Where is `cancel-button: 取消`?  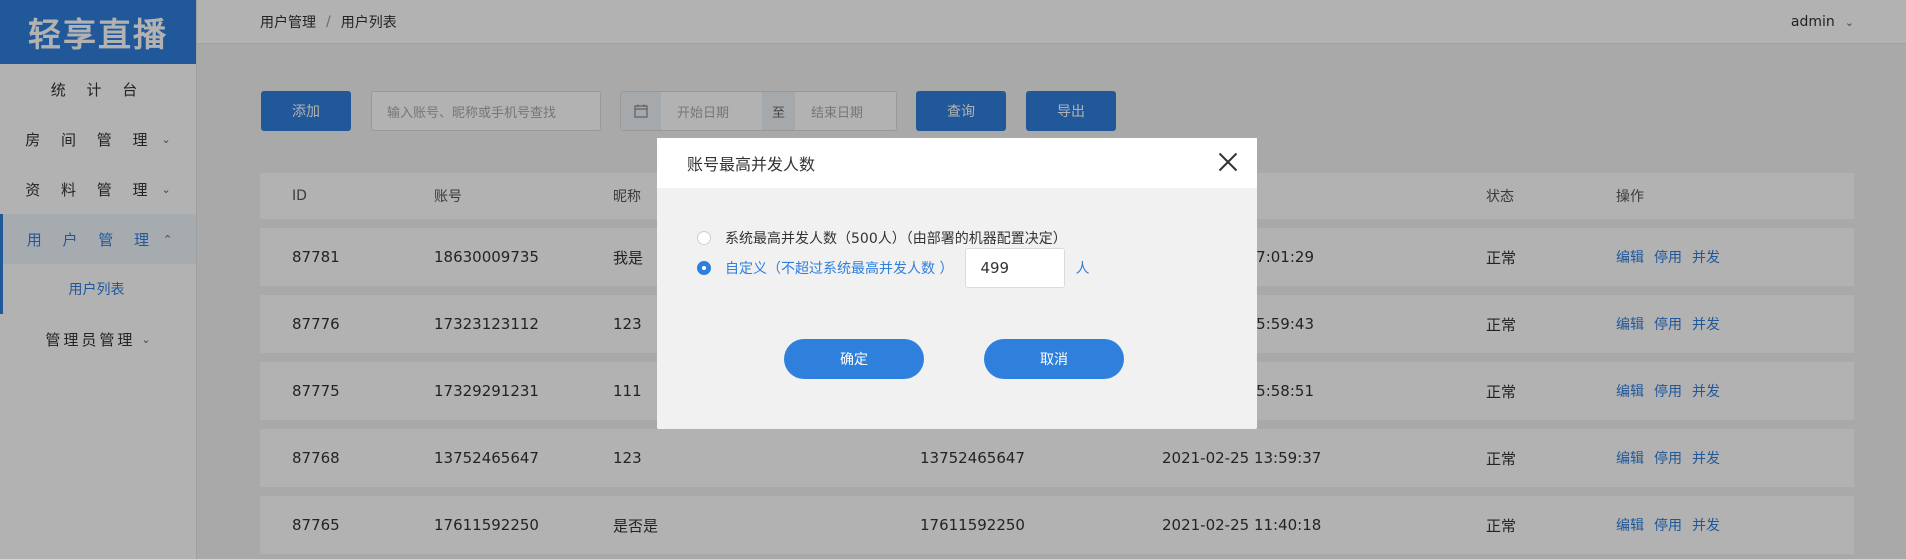
cancel-button: 取消 is located at coordinates (1054, 359).